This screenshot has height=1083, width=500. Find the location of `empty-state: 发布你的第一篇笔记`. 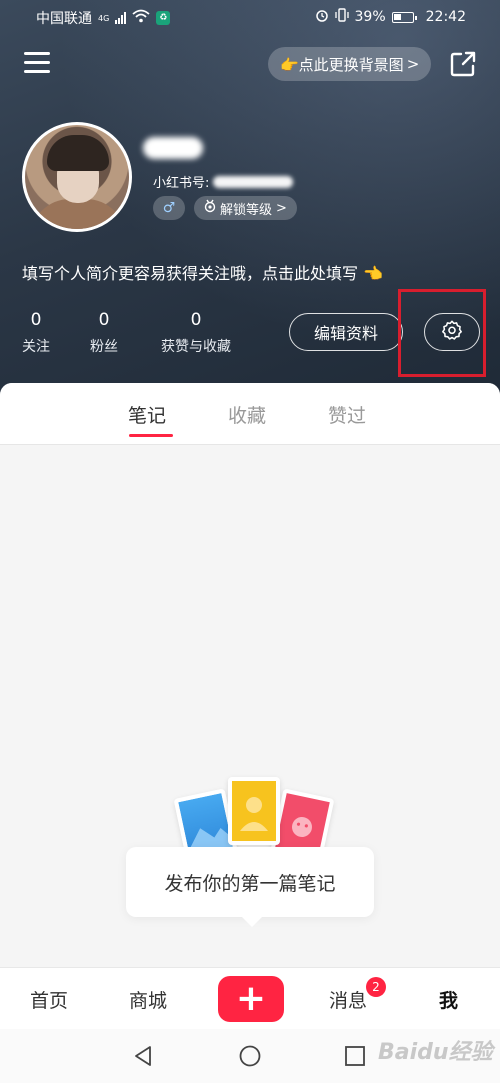

empty-state: 发布你的第一篇笔记 is located at coordinates (250, 852).